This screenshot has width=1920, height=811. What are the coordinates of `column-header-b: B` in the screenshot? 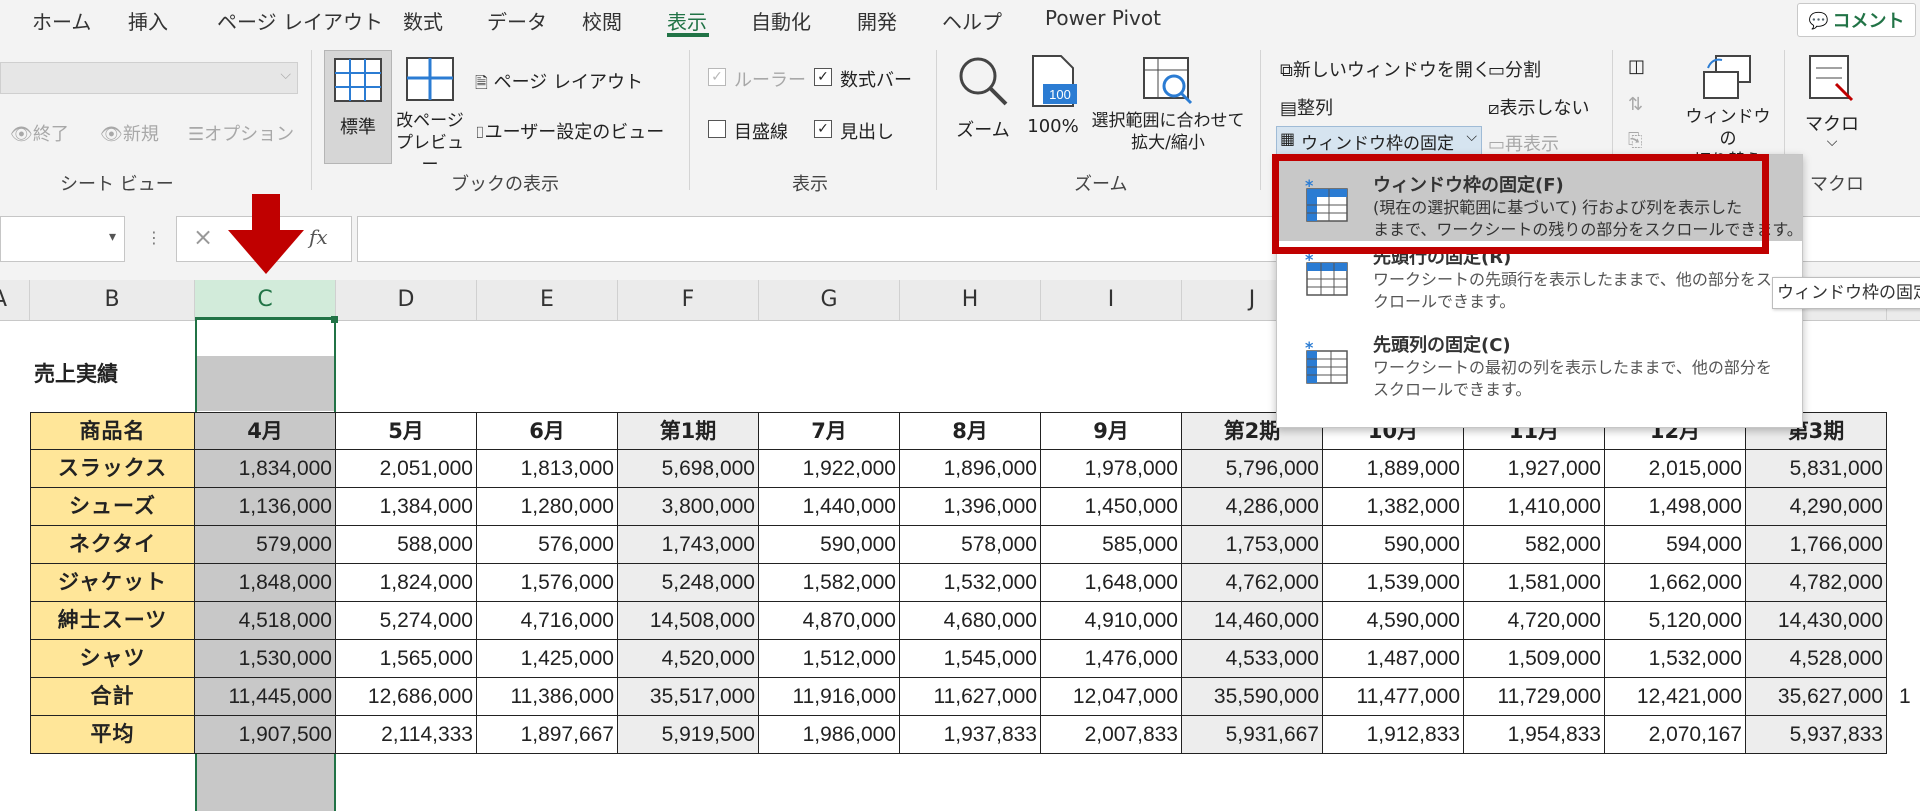 It's located at (112, 300).